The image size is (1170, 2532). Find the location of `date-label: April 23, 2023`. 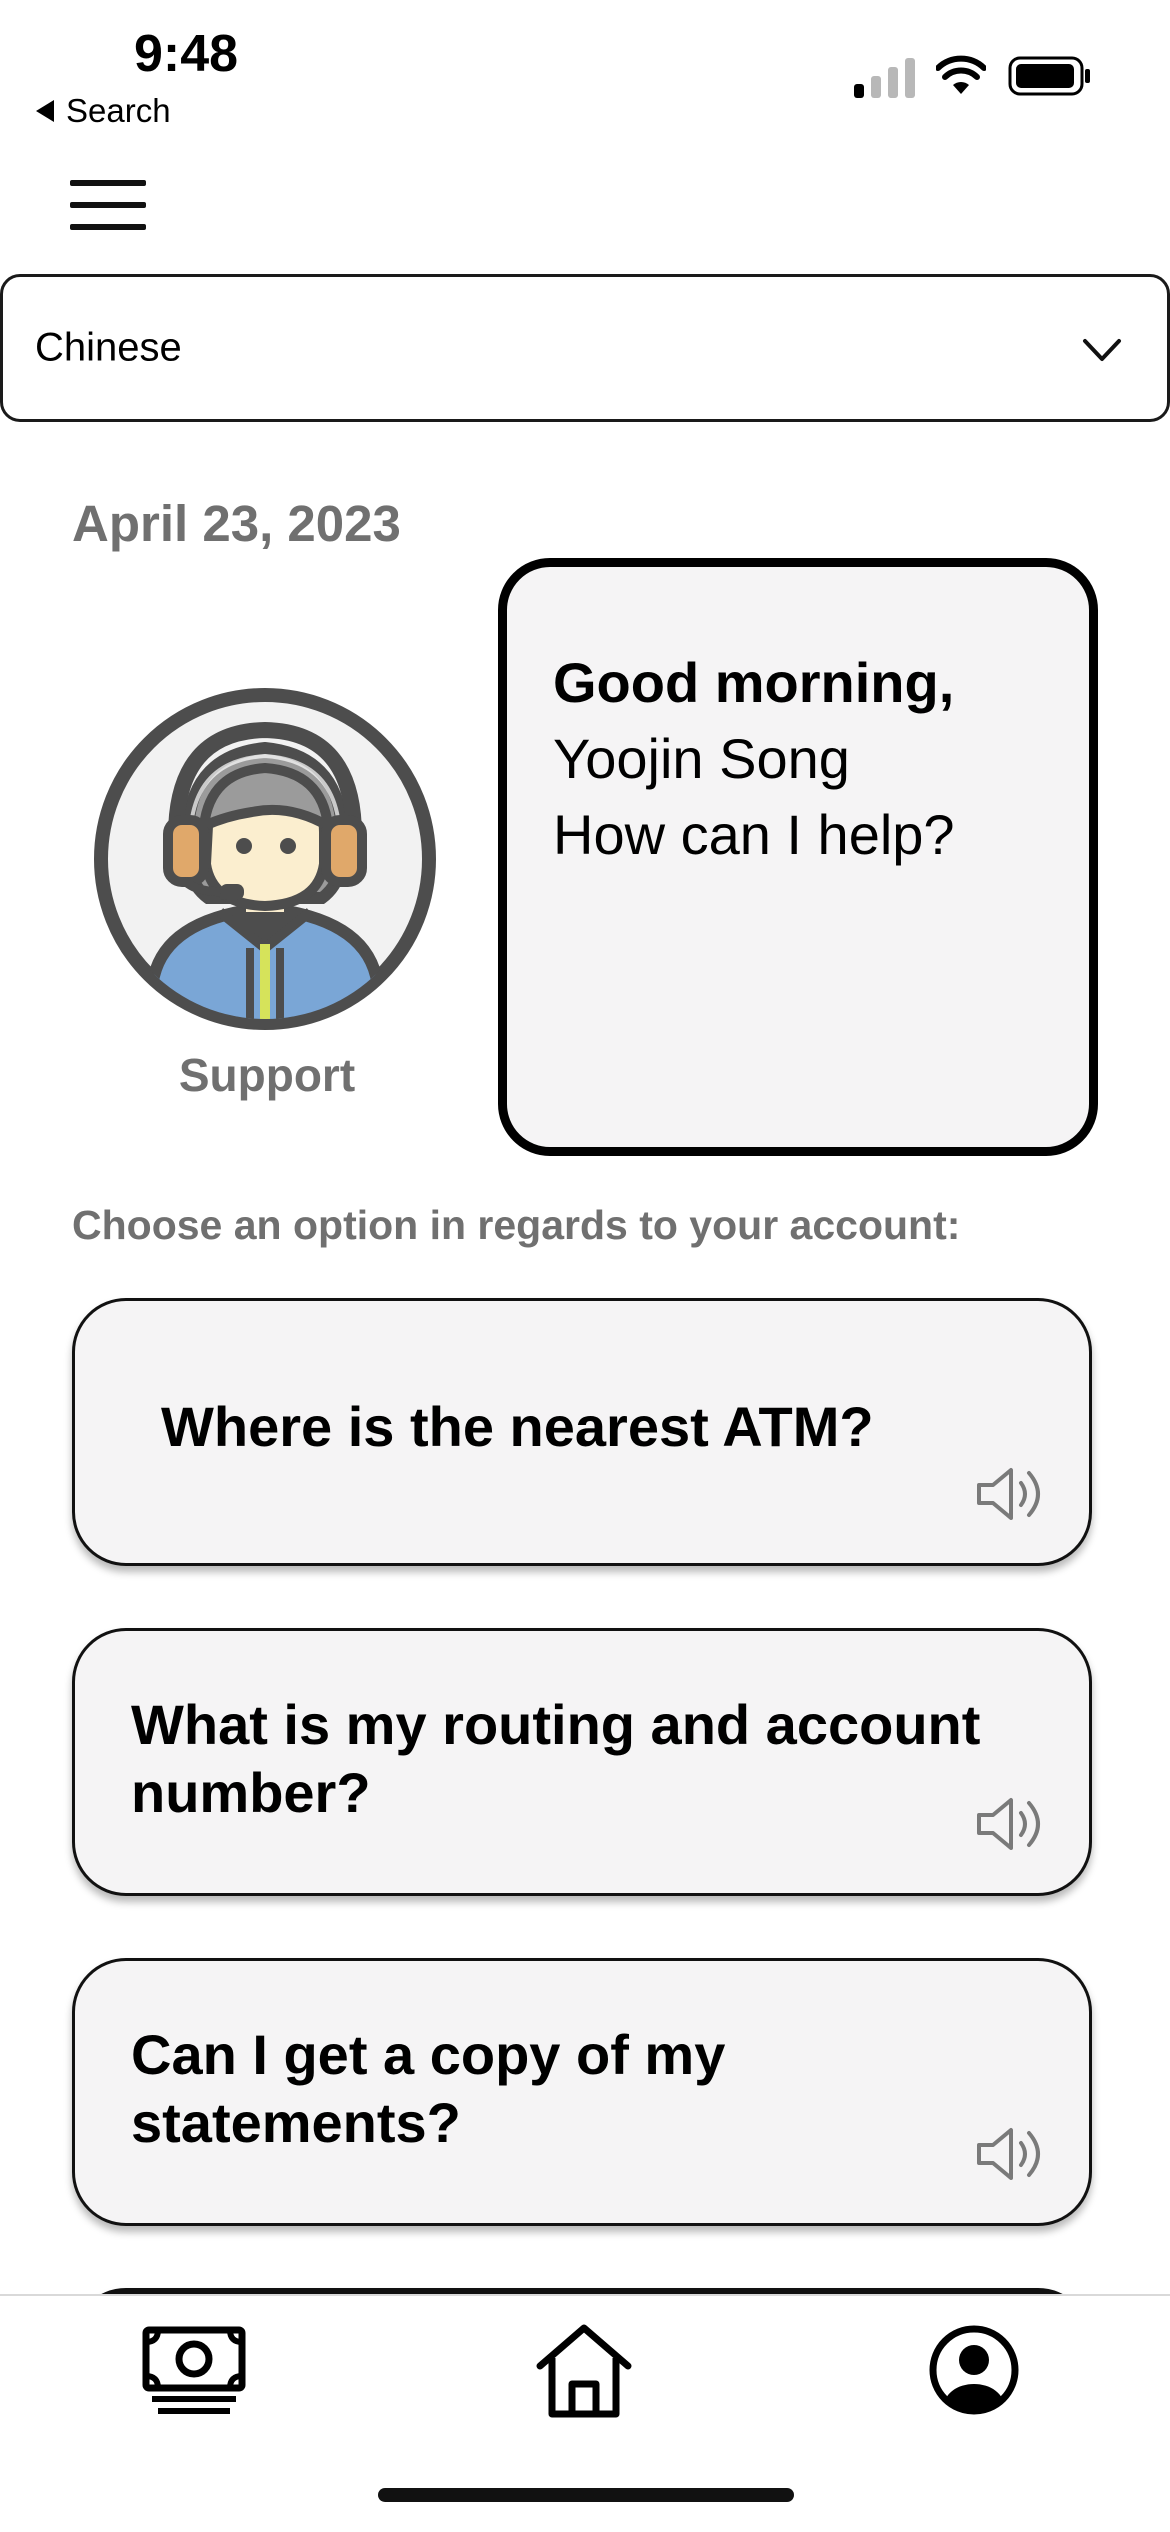

date-label: April 23, 2023 is located at coordinates (236, 523).